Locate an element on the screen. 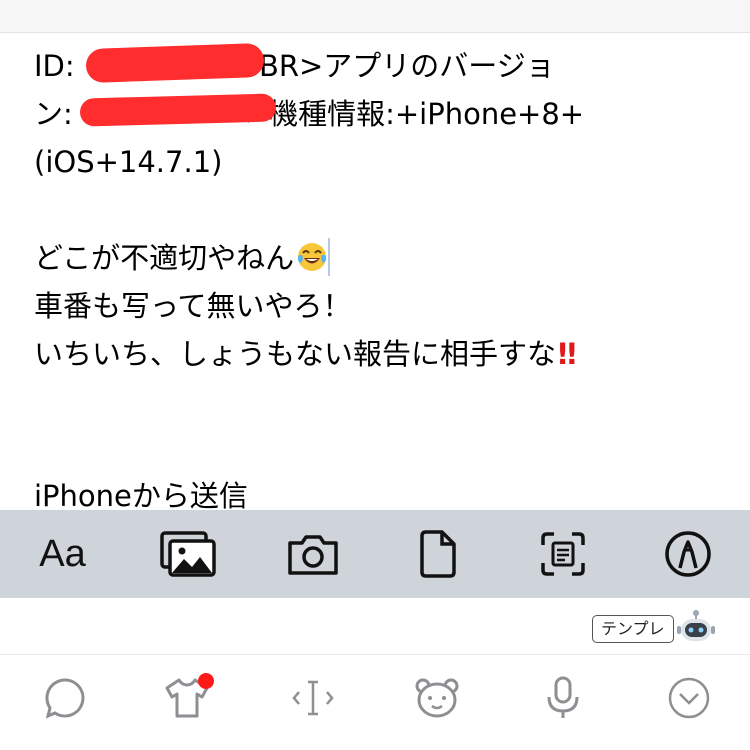  message-line-1: ID: <BR>アプリのバージョ is located at coordinates (384, 66).